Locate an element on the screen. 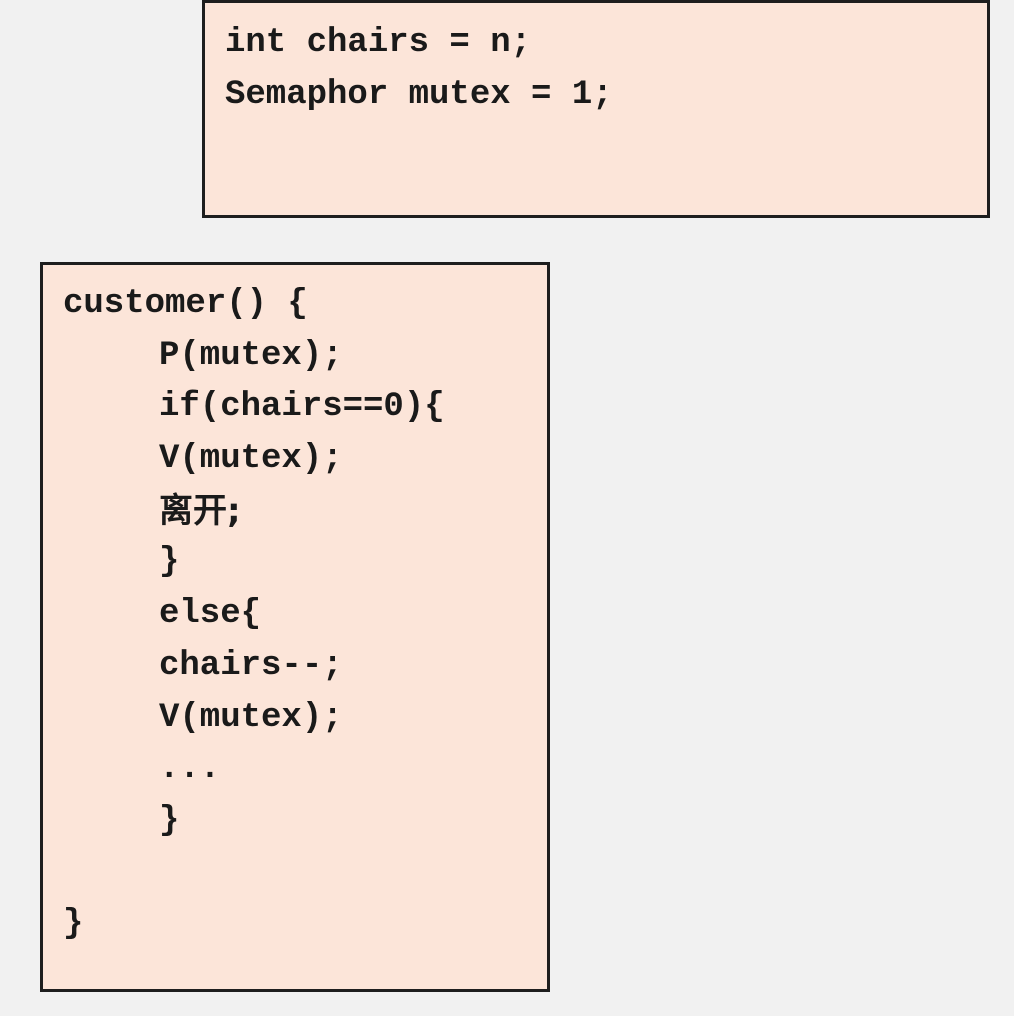 The height and width of the screenshot is (1016, 1014). code-line-else-close-brace: } is located at coordinates (169, 820).